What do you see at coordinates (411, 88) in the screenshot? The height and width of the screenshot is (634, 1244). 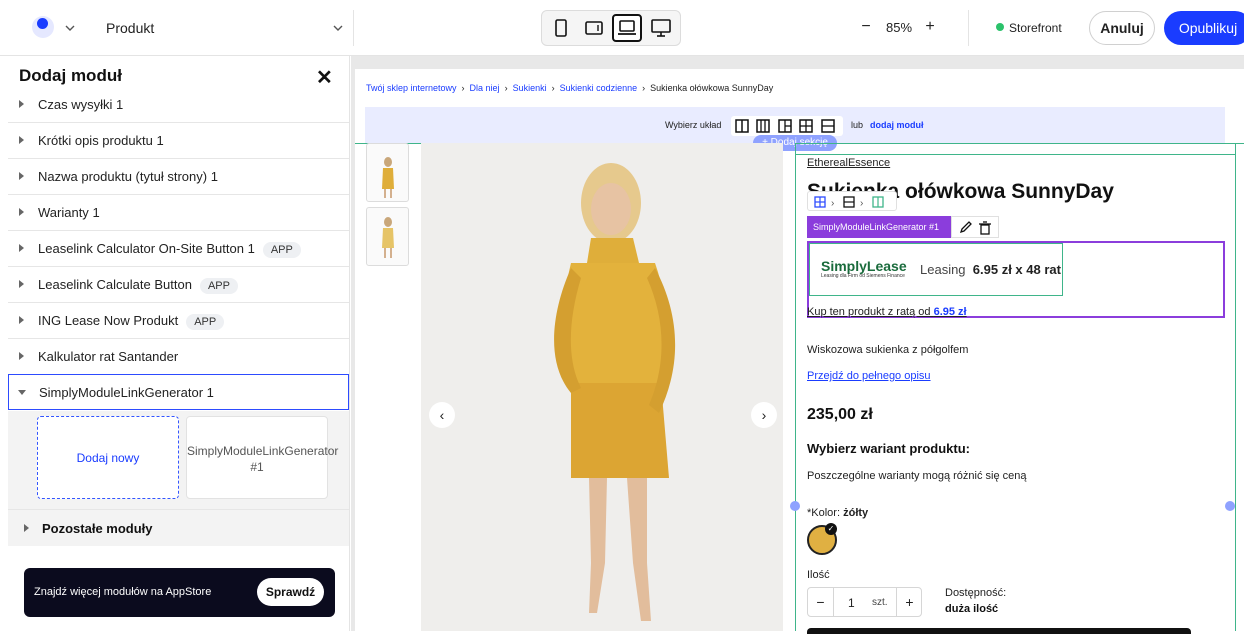 I see `breadcrumb-link: Twój sklep internetowy` at bounding box center [411, 88].